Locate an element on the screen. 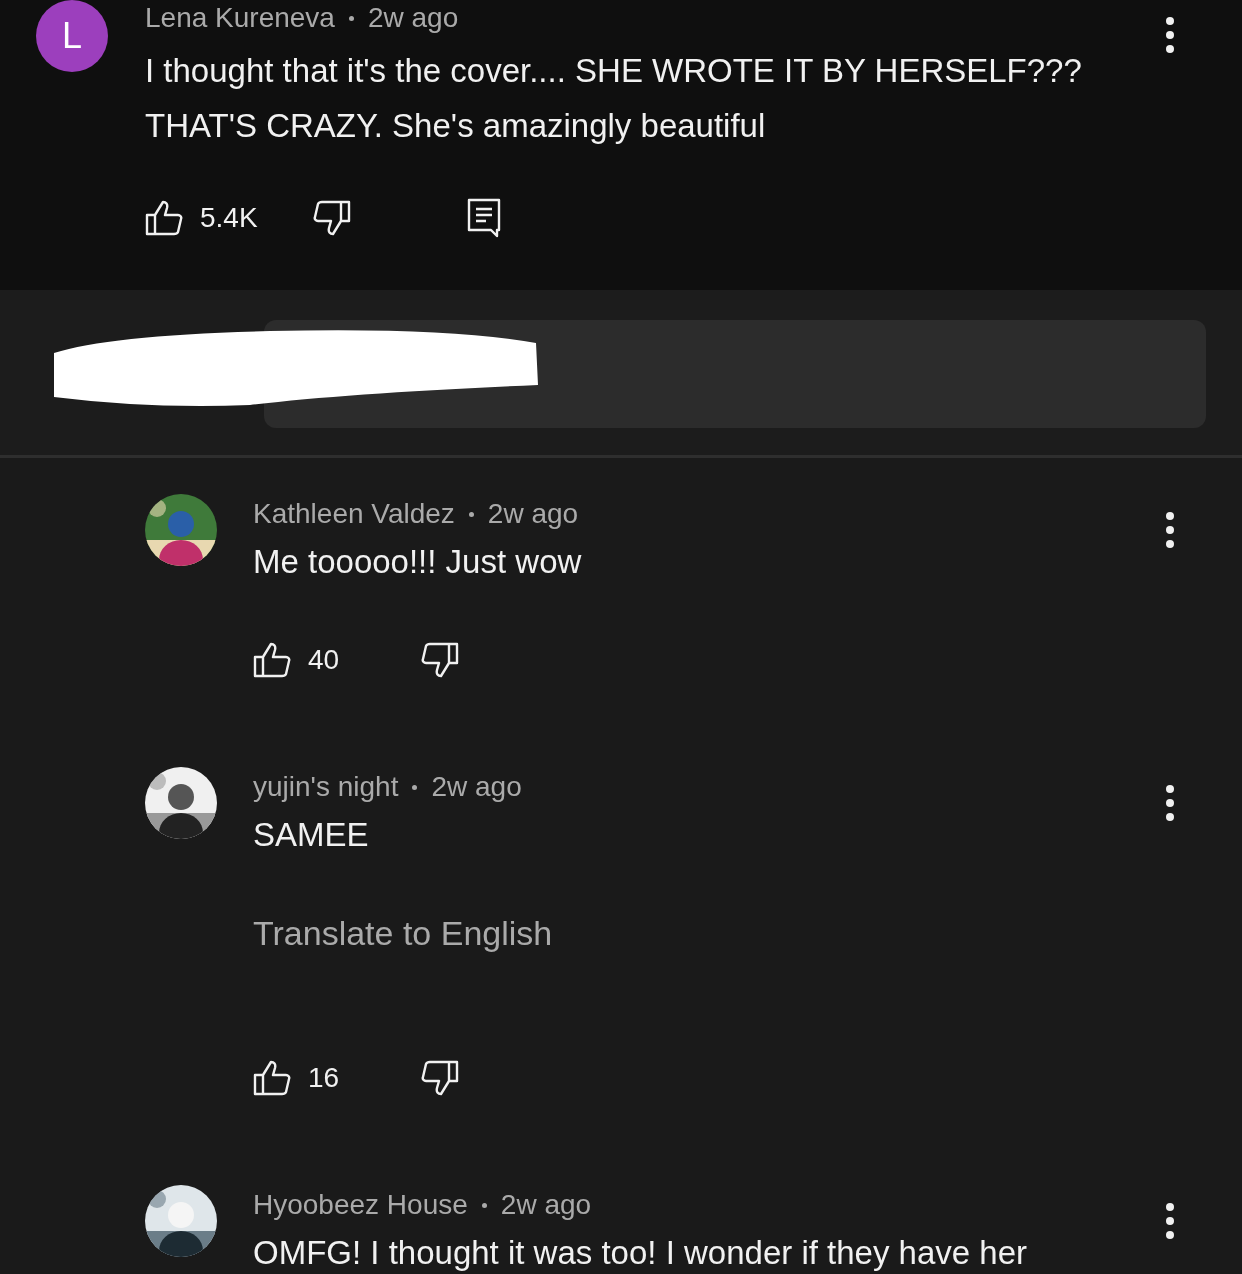  like-count: 40 is located at coordinates (324, 660).